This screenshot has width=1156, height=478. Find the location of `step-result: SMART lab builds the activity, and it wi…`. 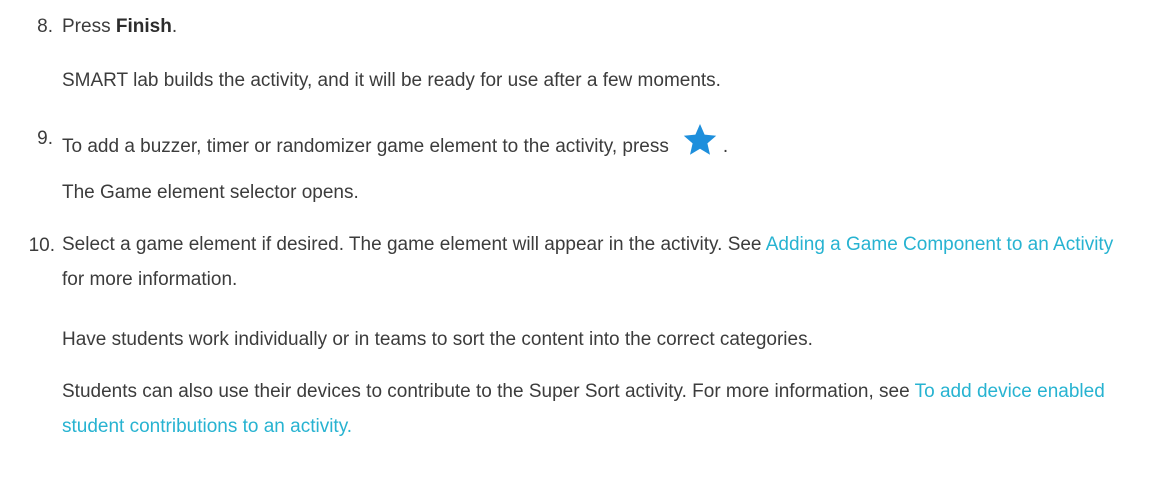

step-result: SMART lab builds the activity, and it wi… is located at coordinates (391, 80).